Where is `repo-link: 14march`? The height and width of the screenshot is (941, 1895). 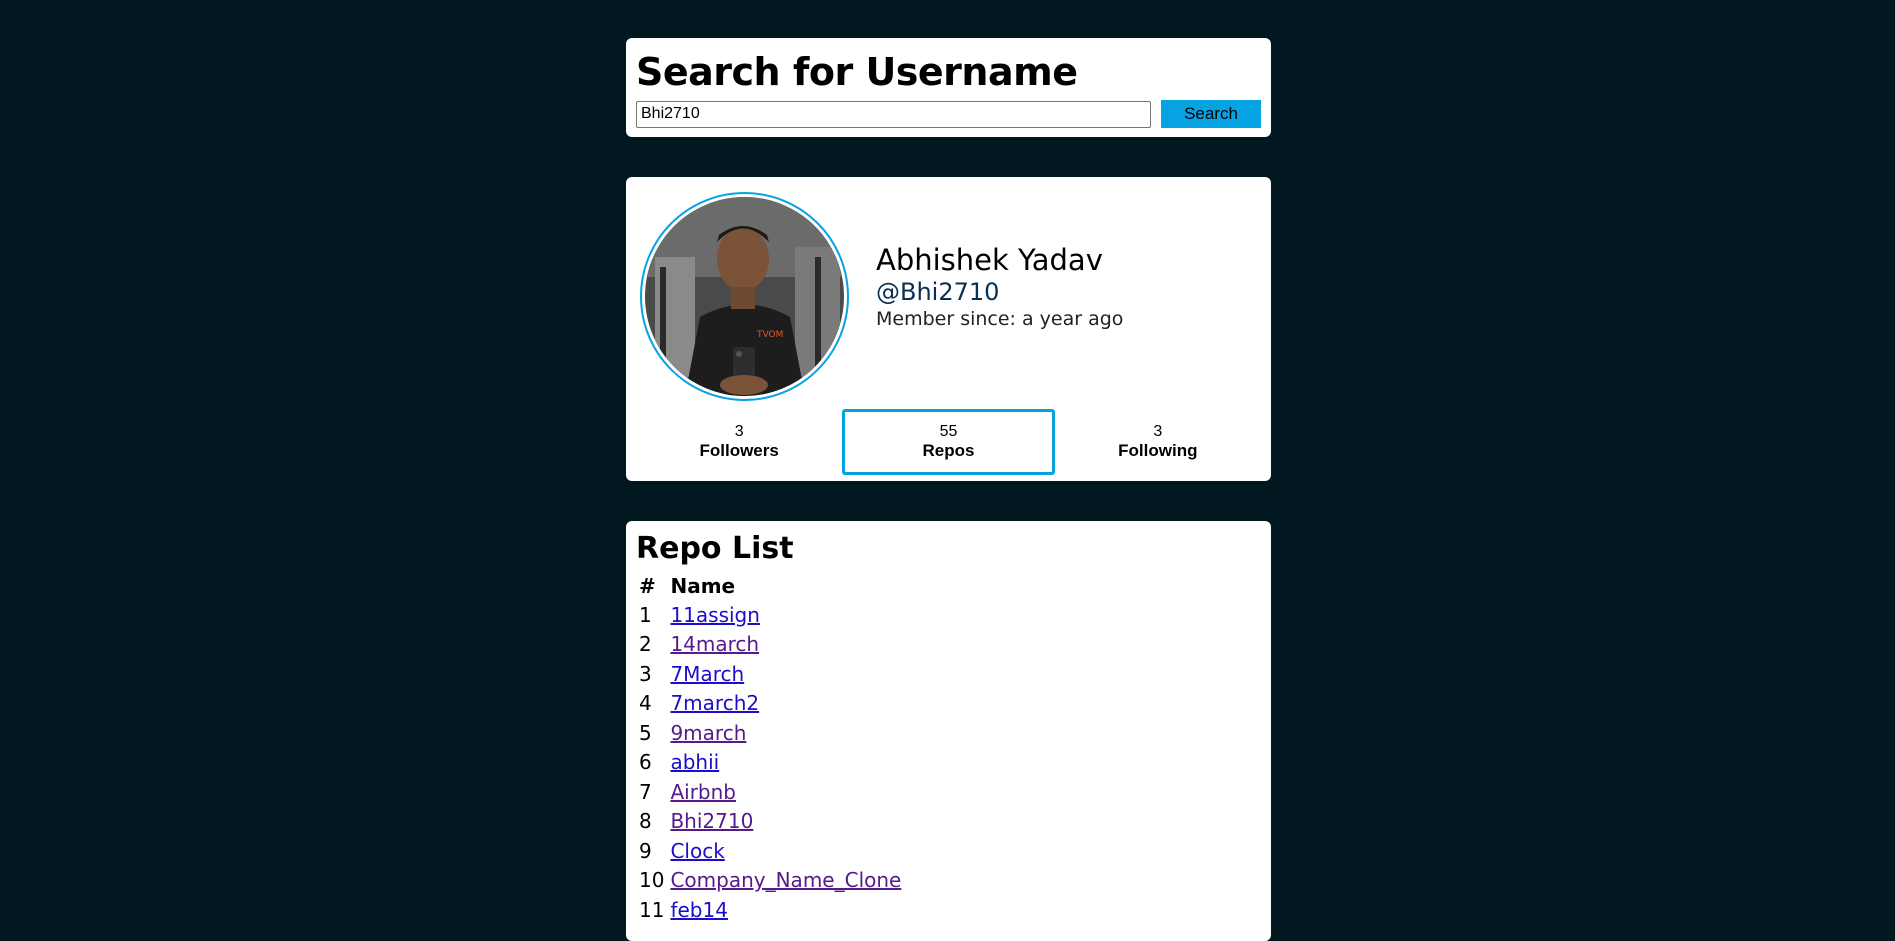 repo-link: 14march is located at coordinates (714, 644).